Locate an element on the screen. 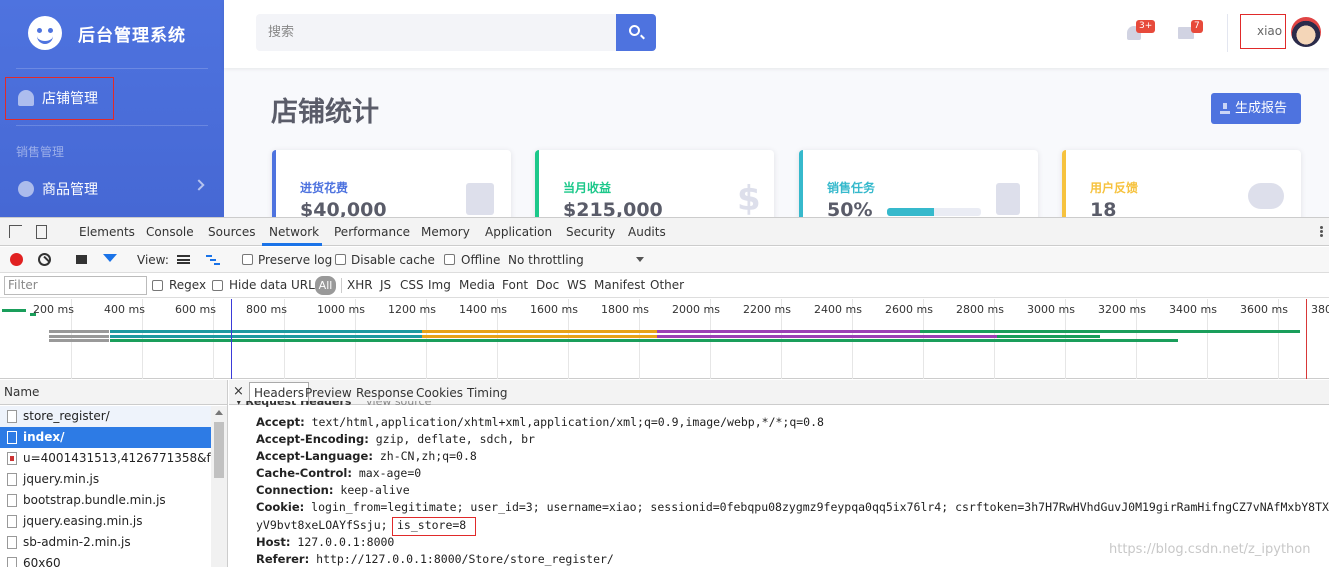  card-label: 进货花费 is located at coordinates (324, 188).